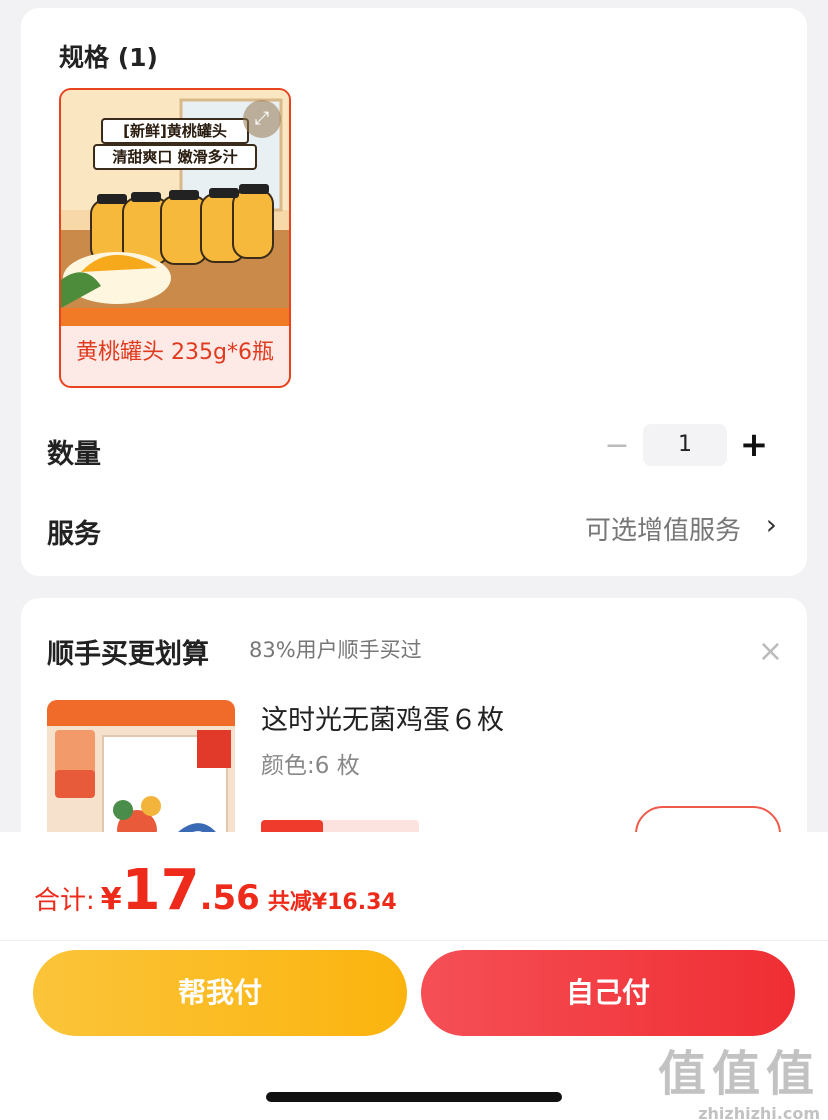 The width and height of the screenshot is (828, 1120). What do you see at coordinates (770, 651) in the screenshot?
I see `close-icon: ×` at bounding box center [770, 651].